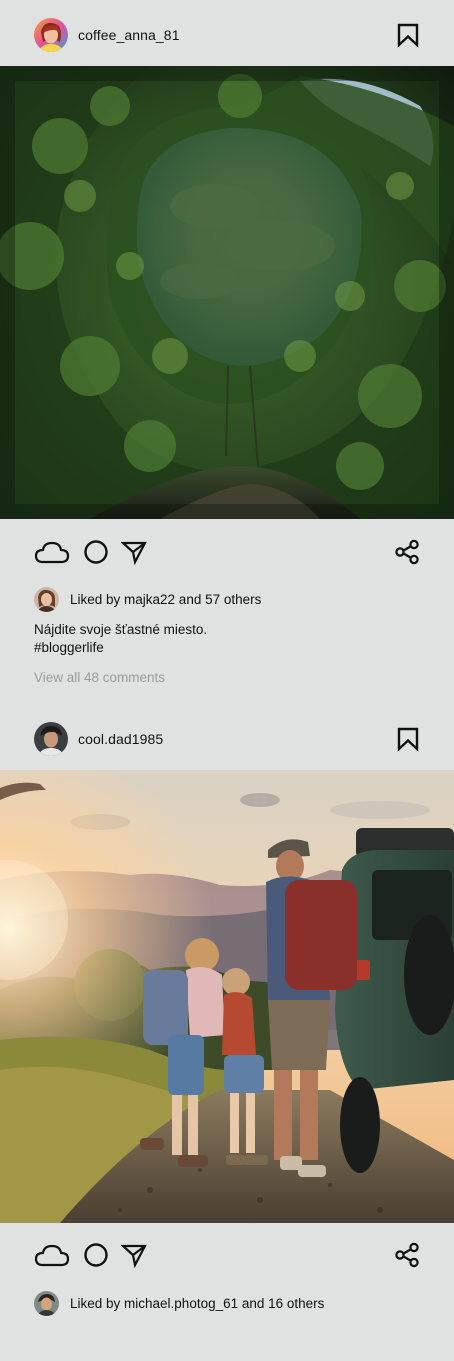  Describe the element at coordinates (120, 648) in the screenshot. I see `caption-hashtag: #bloggerlife` at that location.